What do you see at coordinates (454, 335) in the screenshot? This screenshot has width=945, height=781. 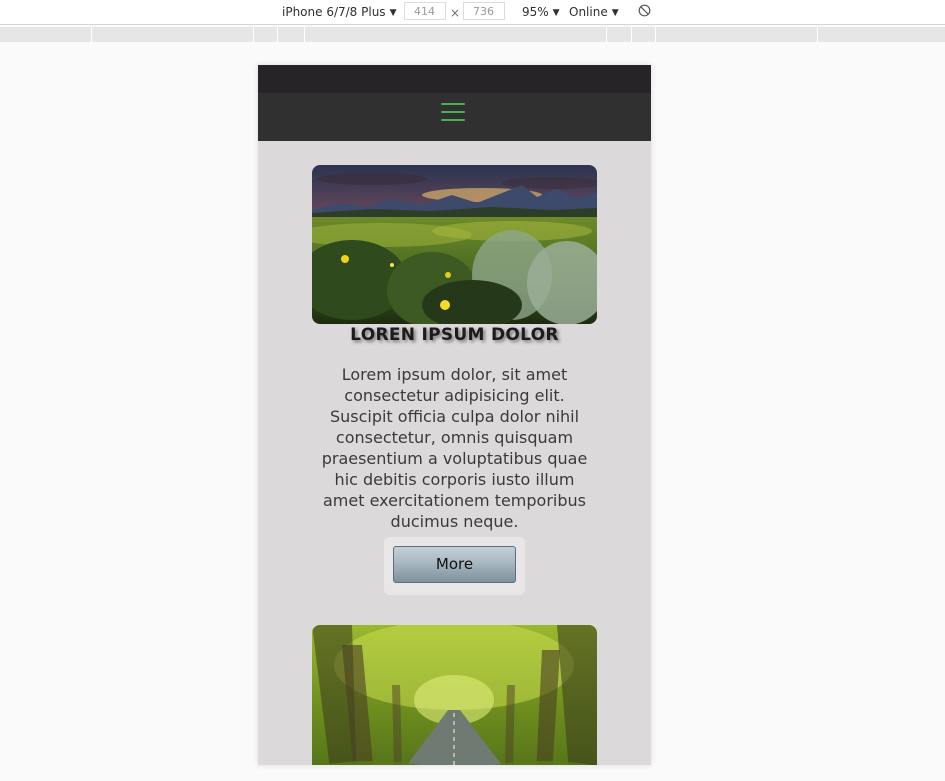 I see `card-title: LOREN IPSUM DOLOR` at bounding box center [454, 335].